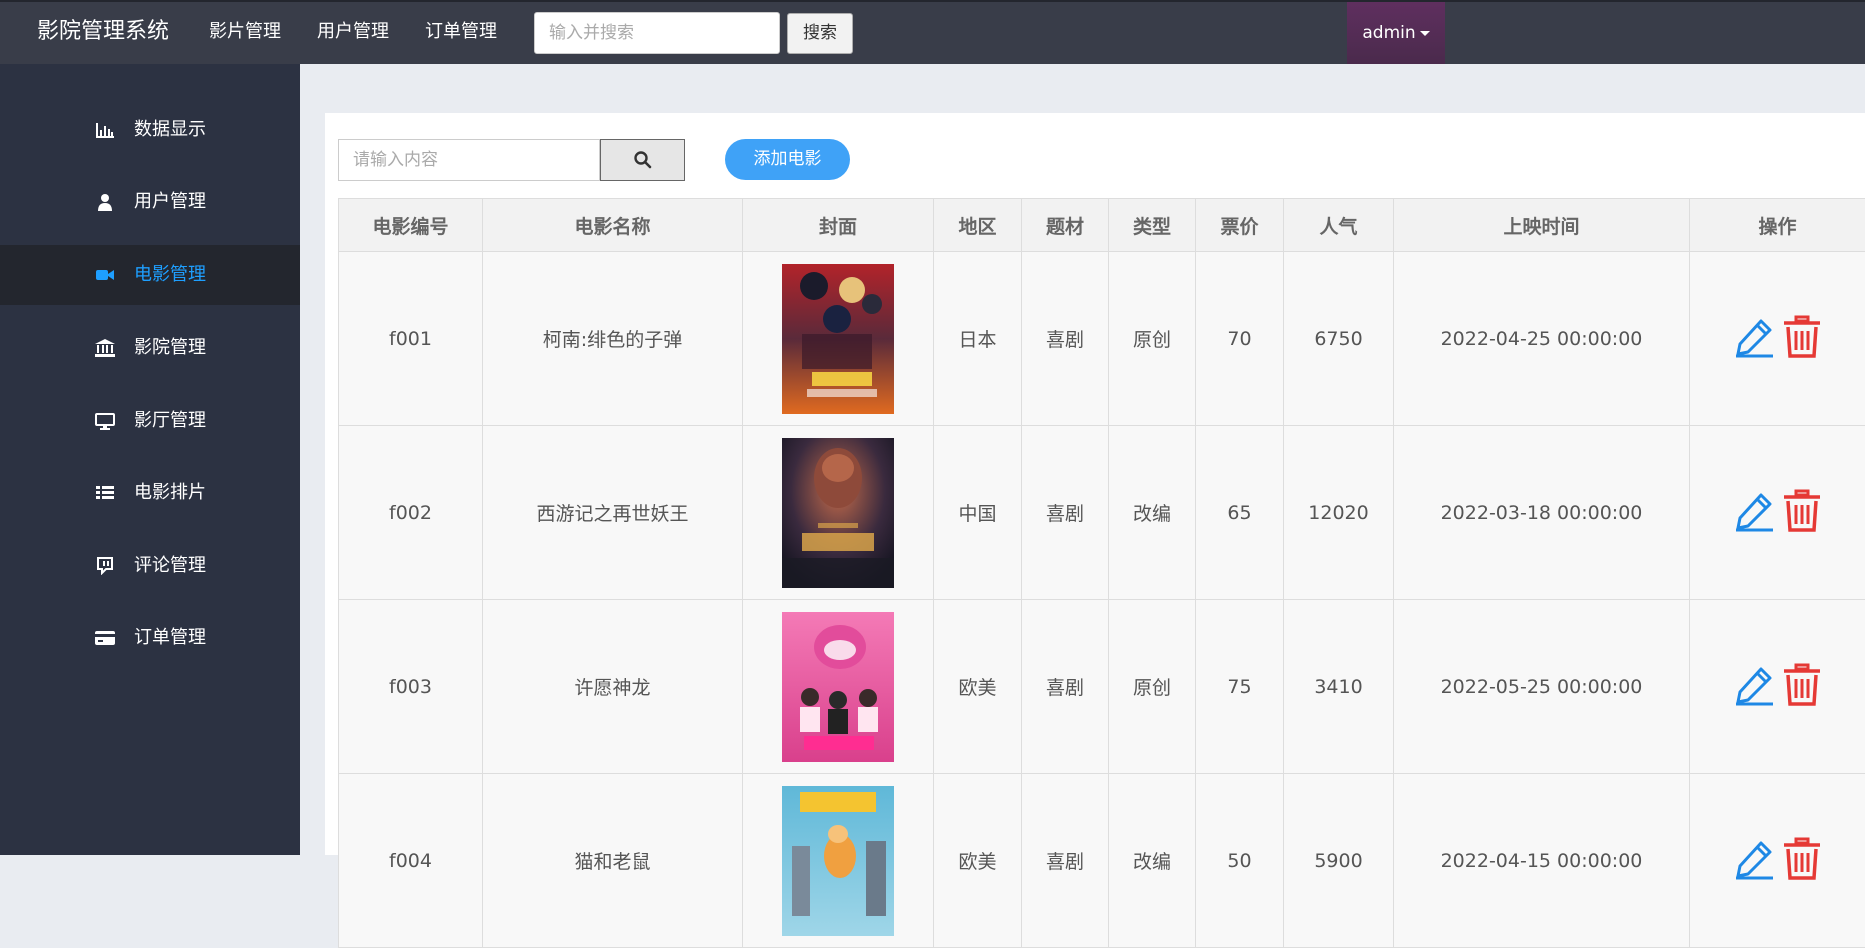  What do you see at coordinates (1542, 513) in the screenshot?
I see `cell-release-time: 2022-03-18 00:00:00` at bounding box center [1542, 513].